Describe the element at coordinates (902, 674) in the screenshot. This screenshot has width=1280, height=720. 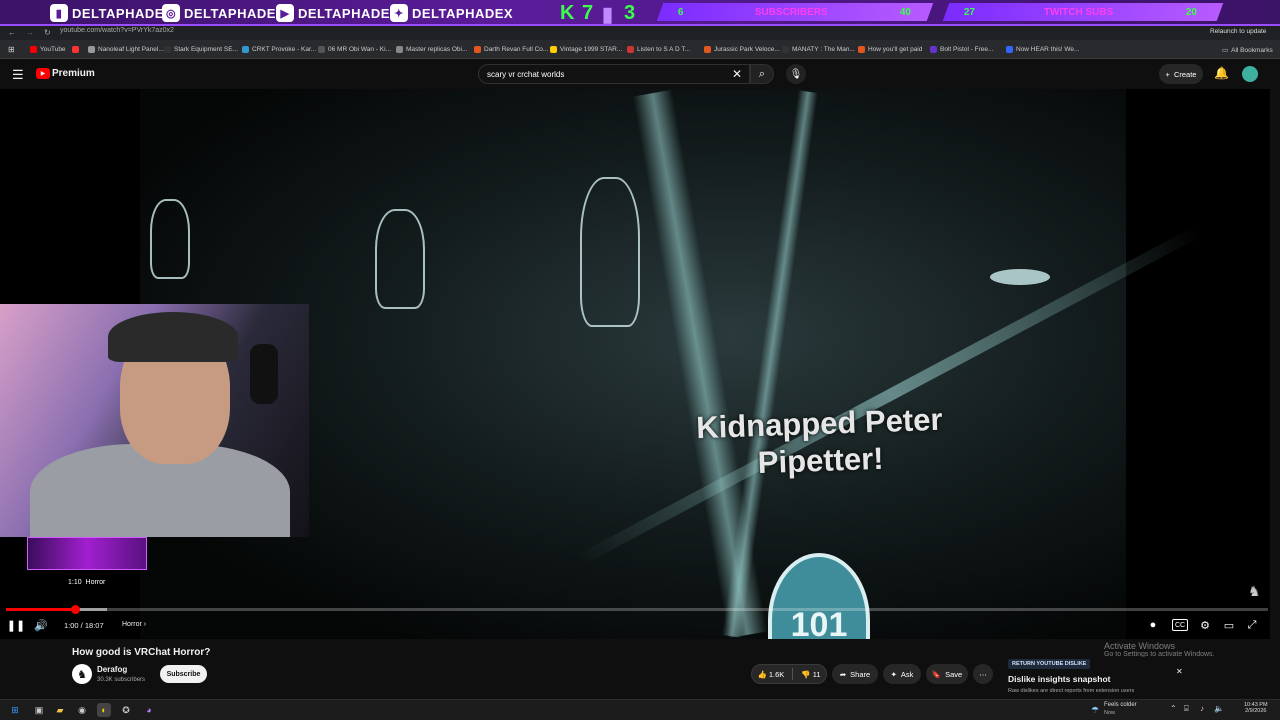
I see `ask-button: ✦ Ask` at that location.